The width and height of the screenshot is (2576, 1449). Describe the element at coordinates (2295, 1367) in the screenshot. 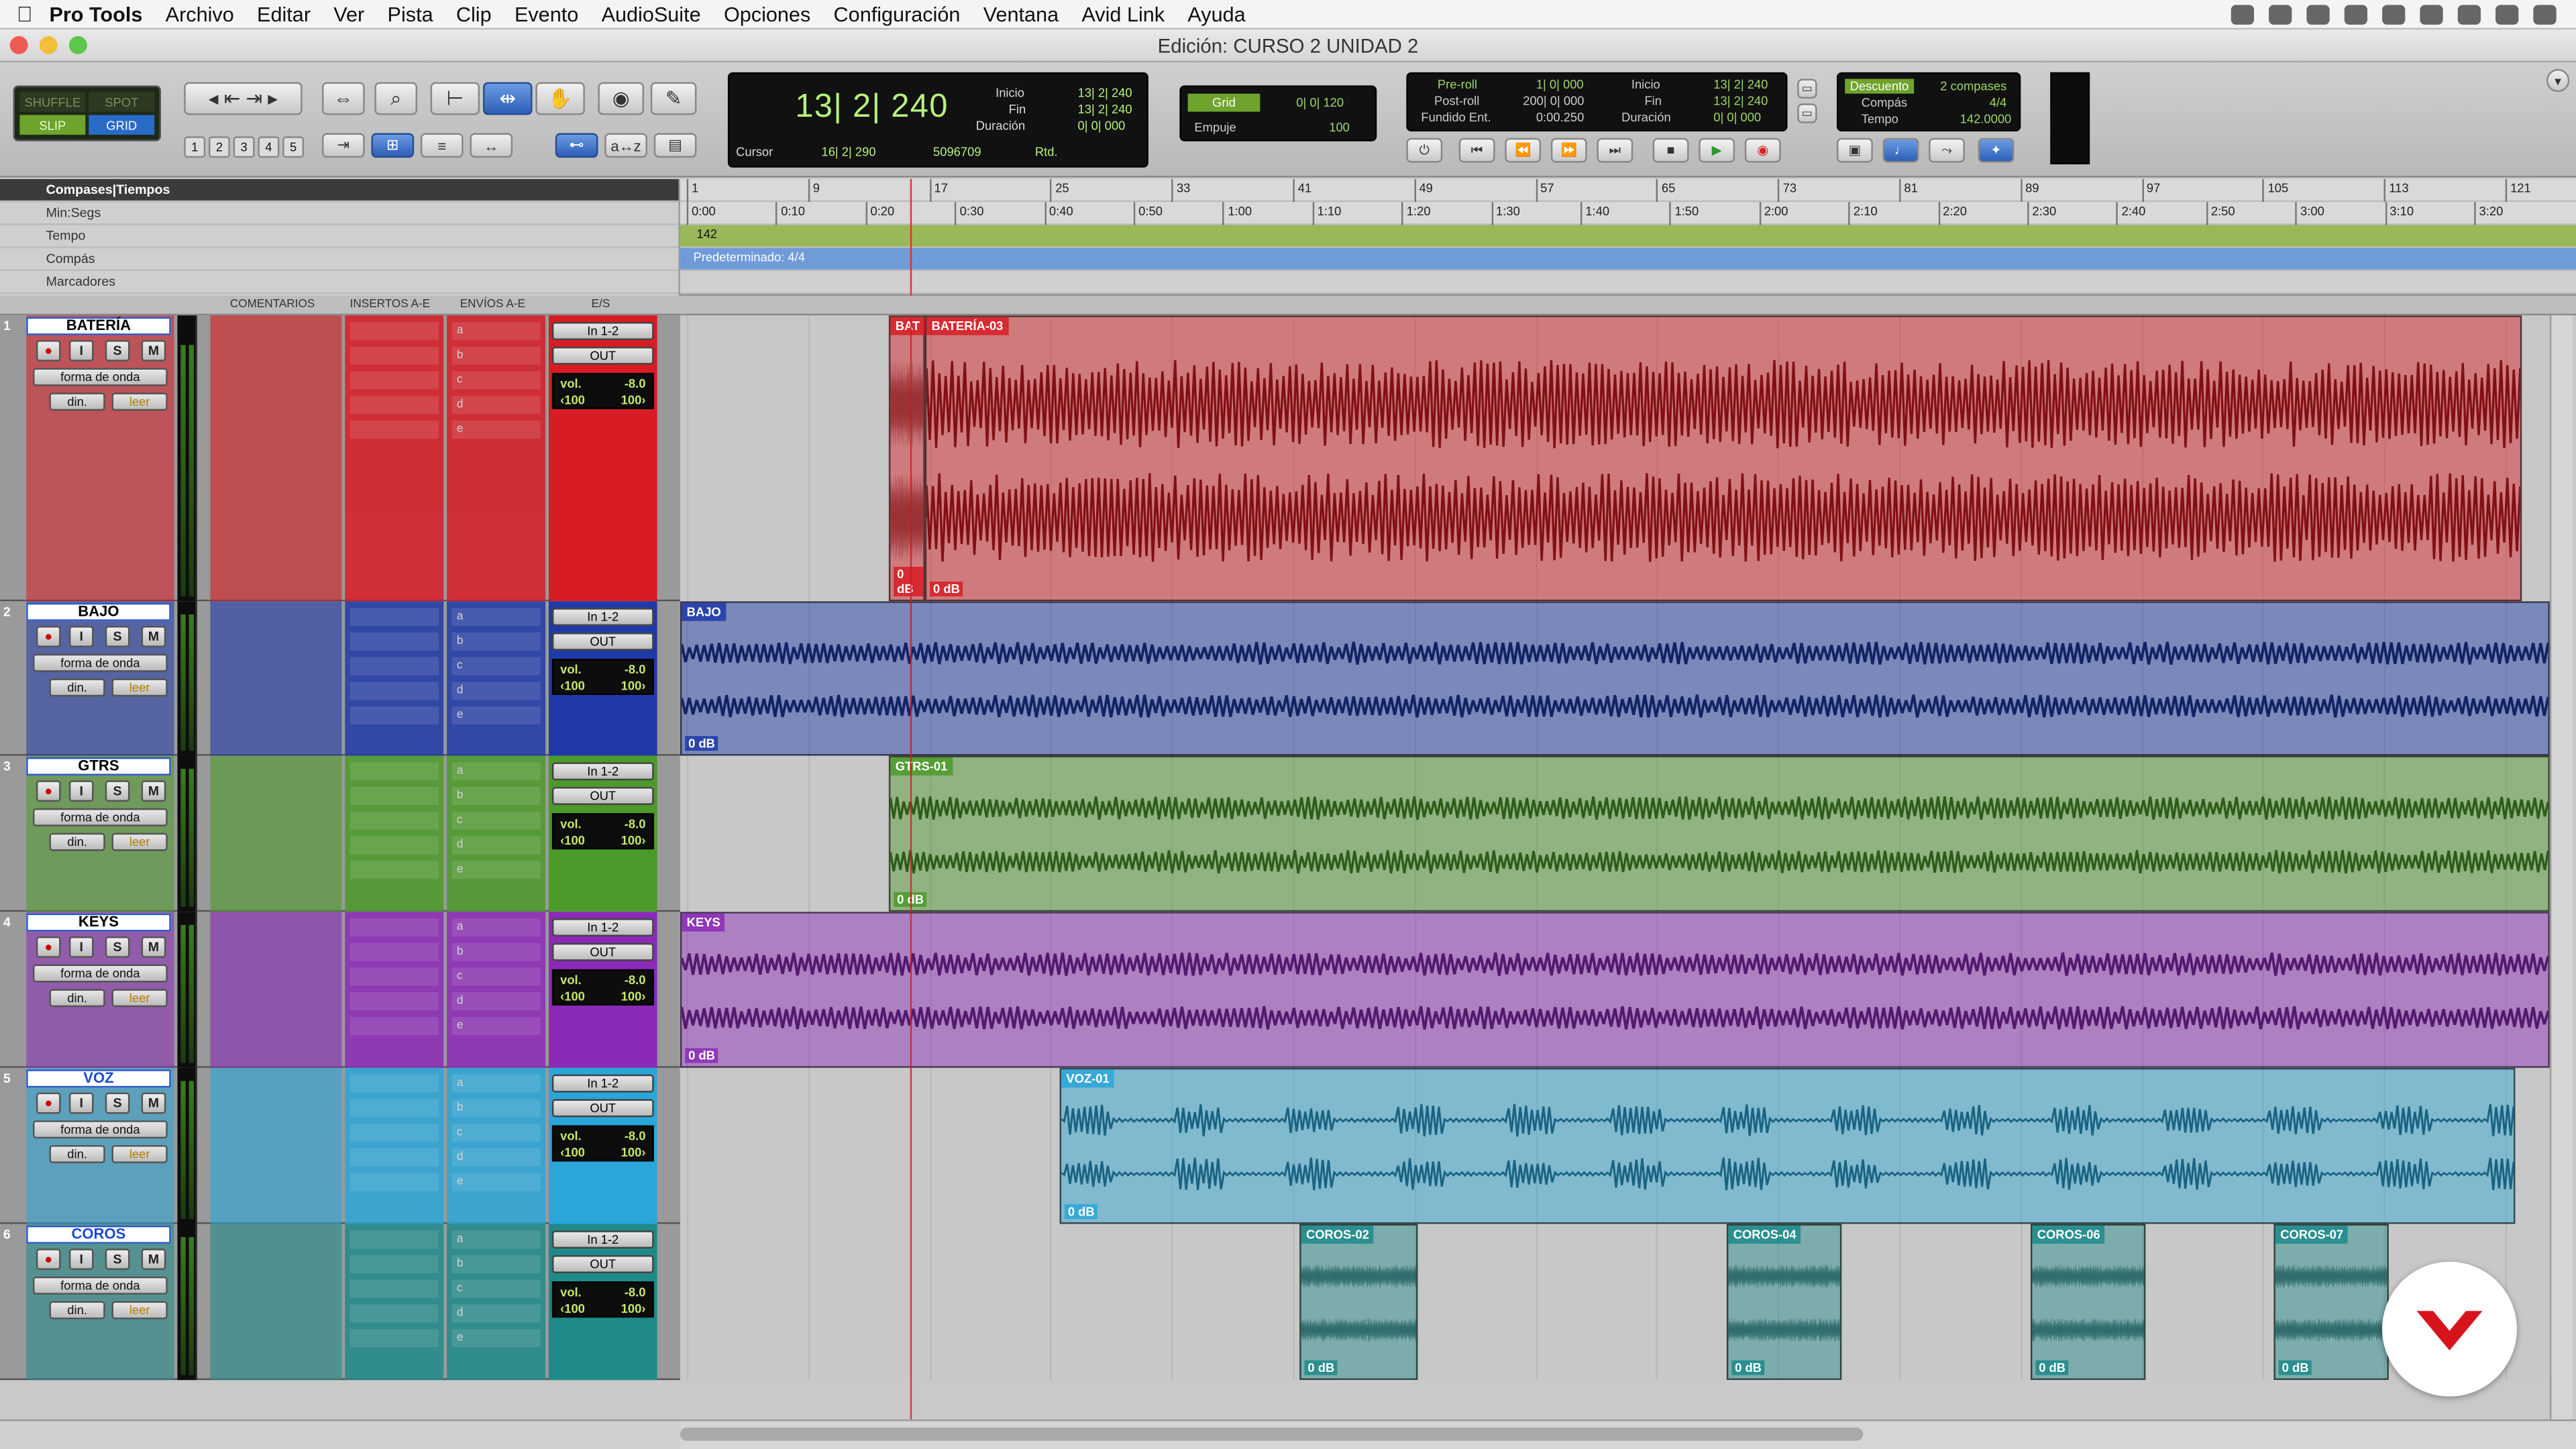

I see `clip-gain: 0 dB` at that location.